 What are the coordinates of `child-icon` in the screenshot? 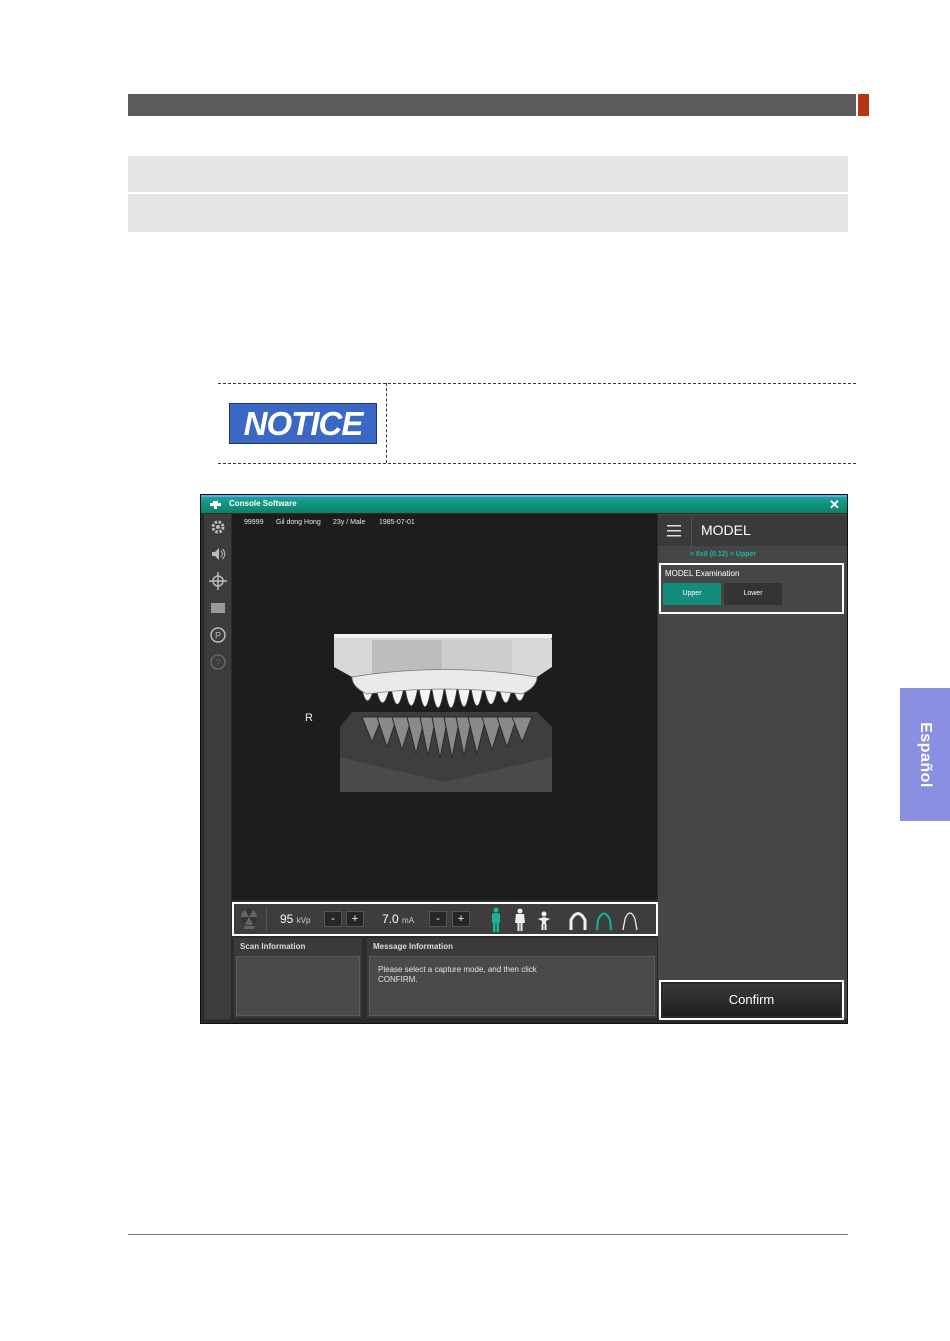 It's located at (520, 920).